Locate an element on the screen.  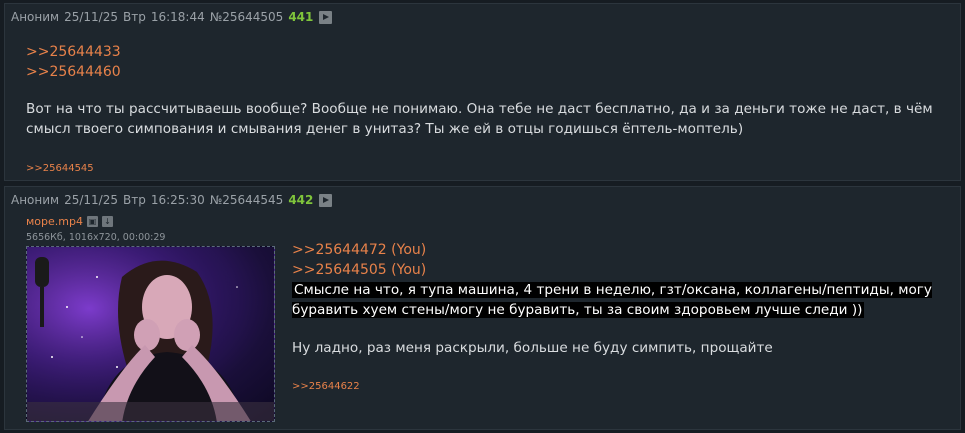
download-icon: ↓ is located at coordinates (107, 221).